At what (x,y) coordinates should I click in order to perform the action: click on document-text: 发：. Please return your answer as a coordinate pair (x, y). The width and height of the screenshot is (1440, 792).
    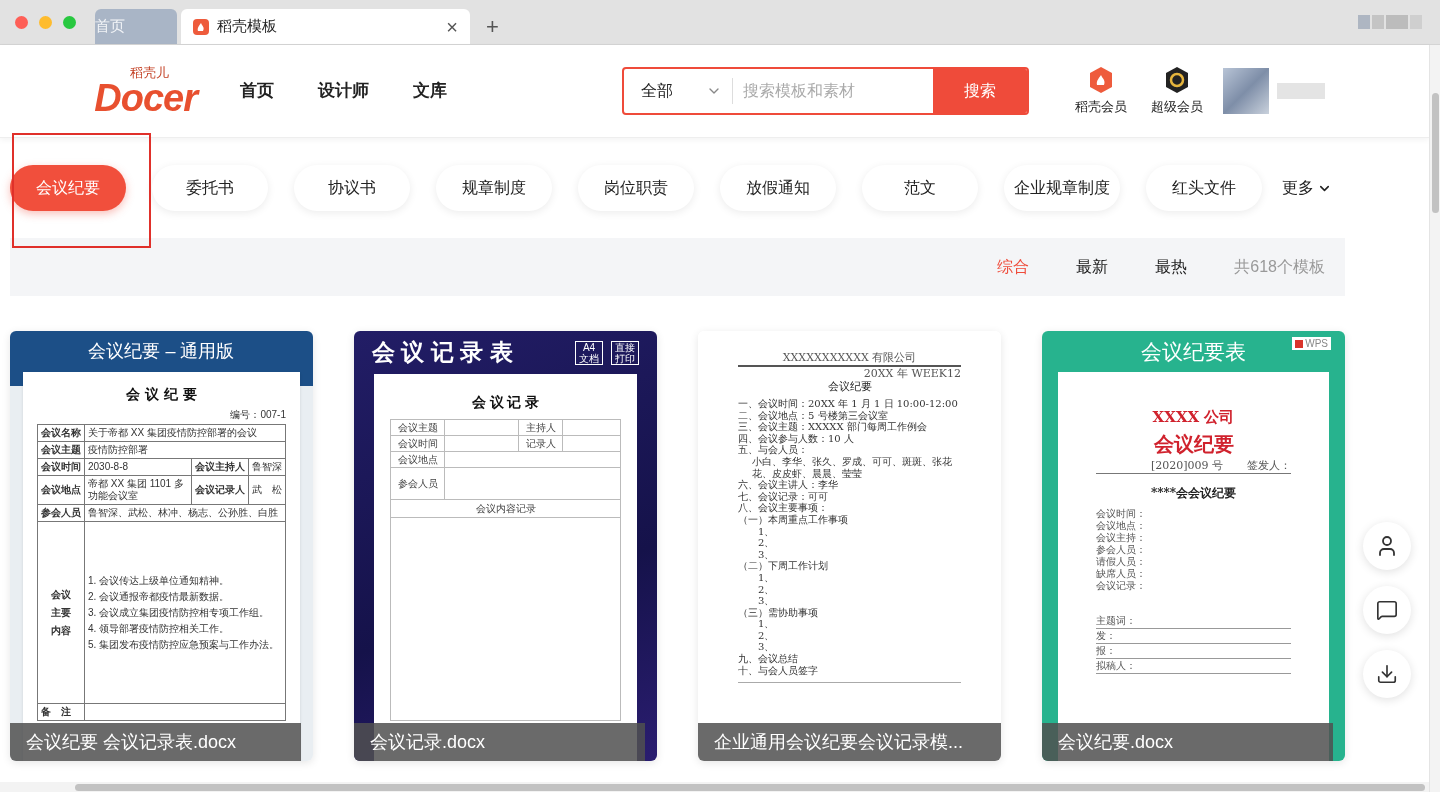
    Looking at the image, I should click on (1193, 636).